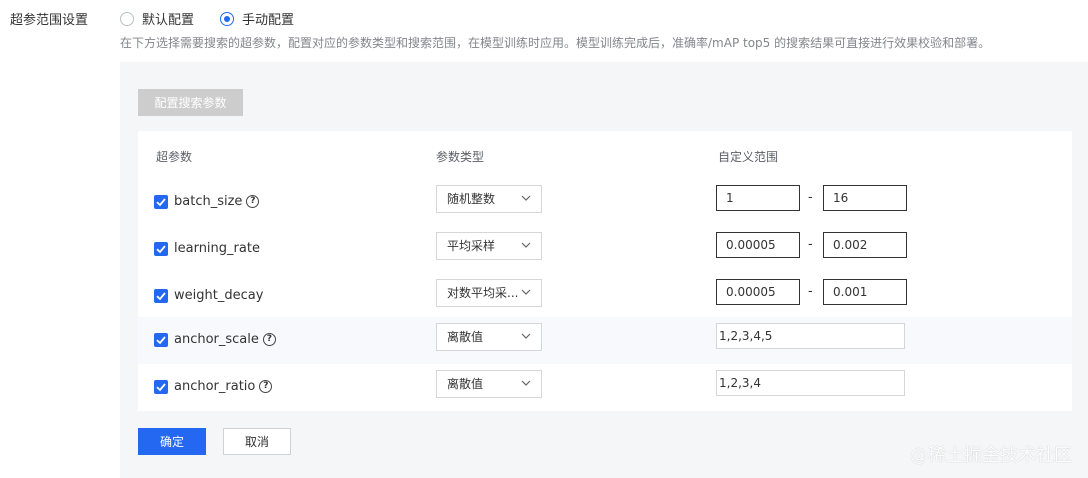  I want to click on header-custom-range: 自定义范围, so click(748, 157).